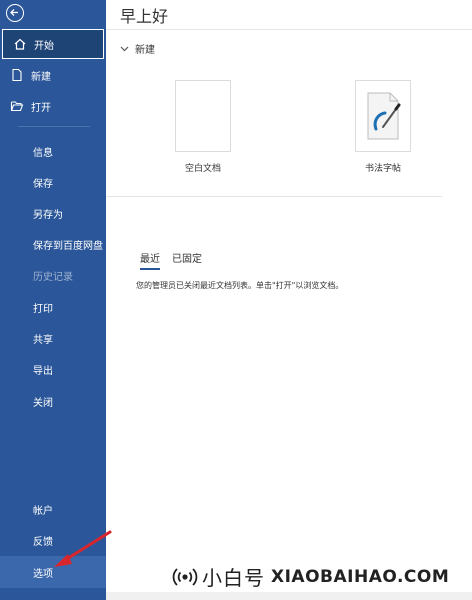 This screenshot has width=472, height=600. I want to click on section-divider, so click(274, 196).